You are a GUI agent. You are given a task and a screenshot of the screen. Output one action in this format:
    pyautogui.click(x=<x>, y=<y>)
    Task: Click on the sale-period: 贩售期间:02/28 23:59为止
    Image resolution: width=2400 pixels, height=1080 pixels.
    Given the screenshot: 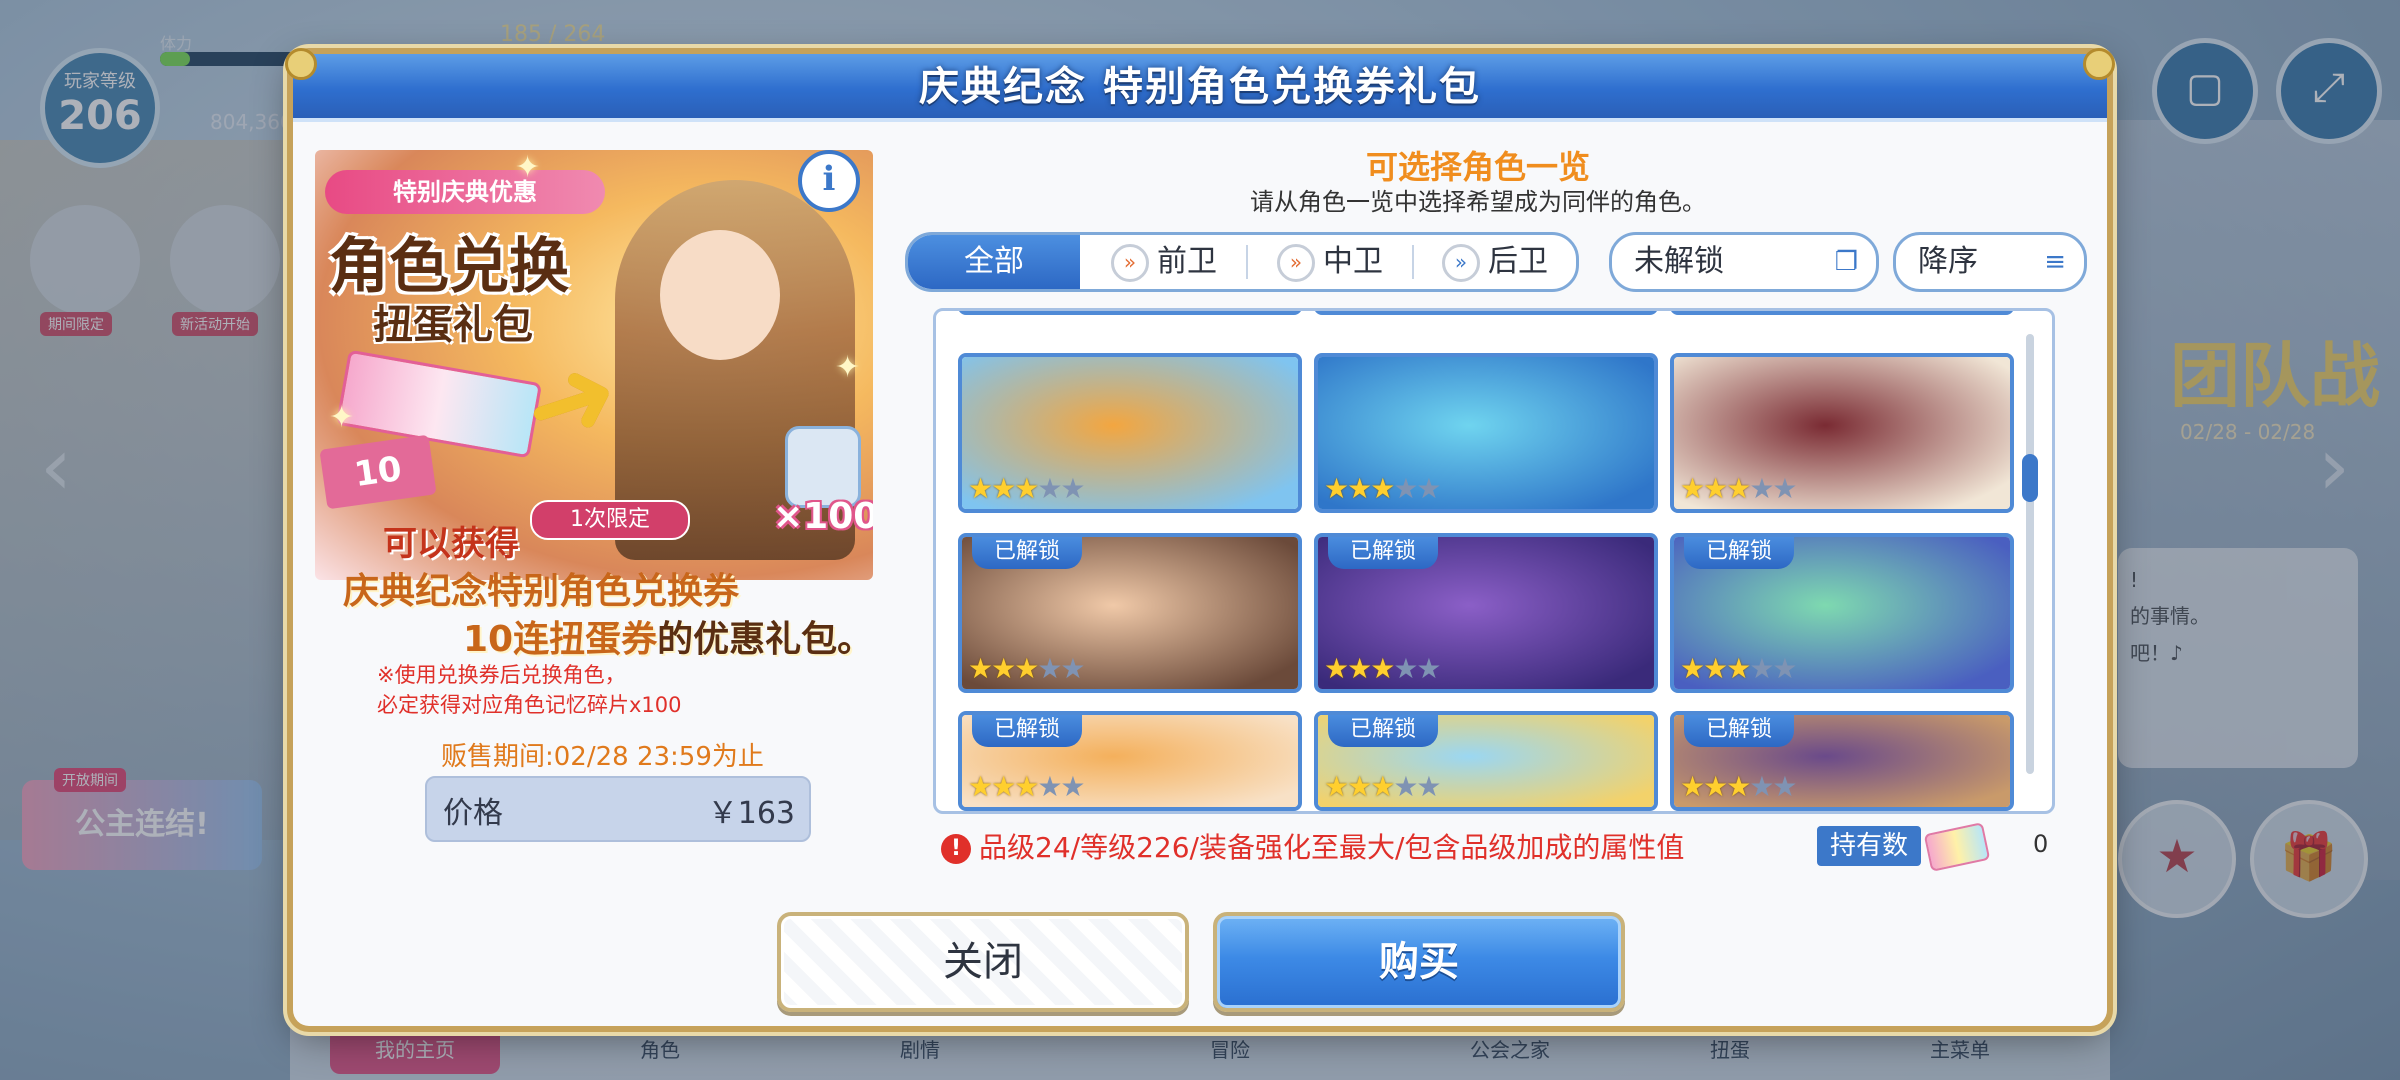 What is the action you would take?
    pyautogui.click(x=602, y=757)
    